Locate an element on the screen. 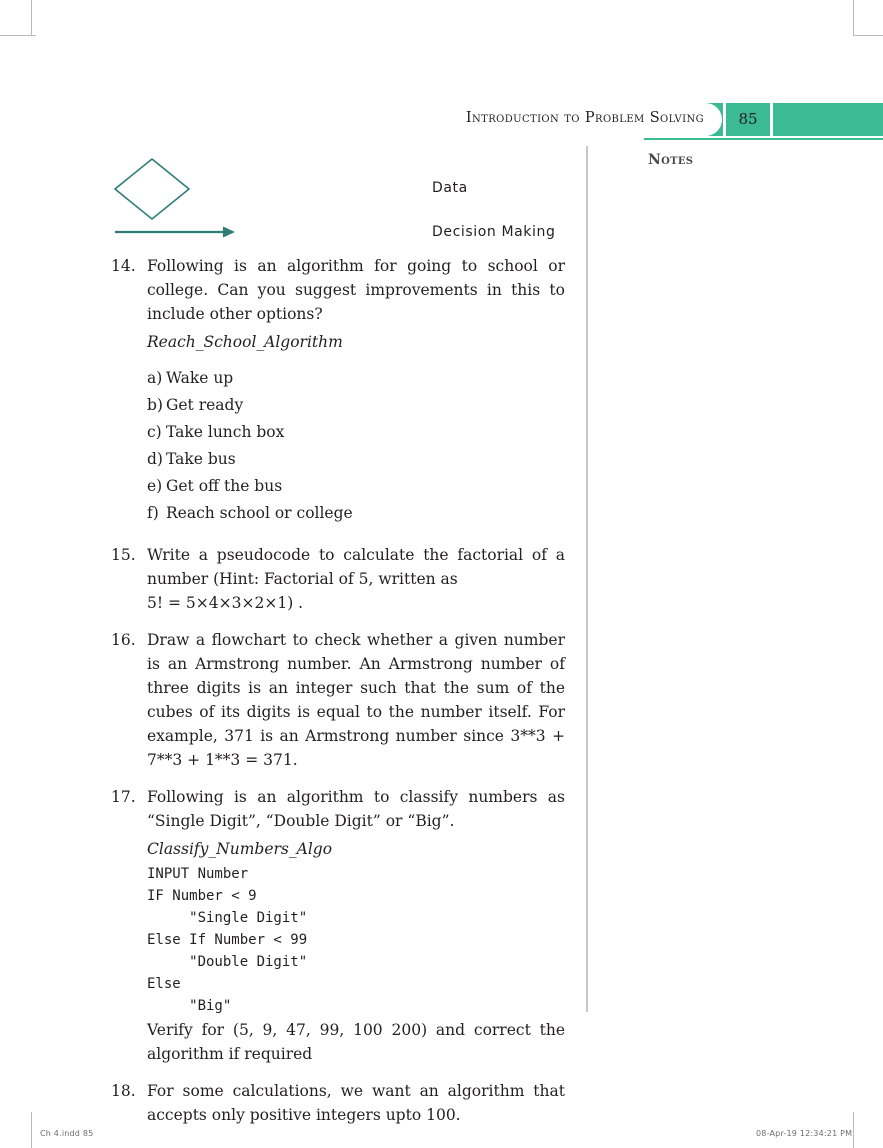  crop-mark-top-left-horizontal is located at coordinates (18, 35).